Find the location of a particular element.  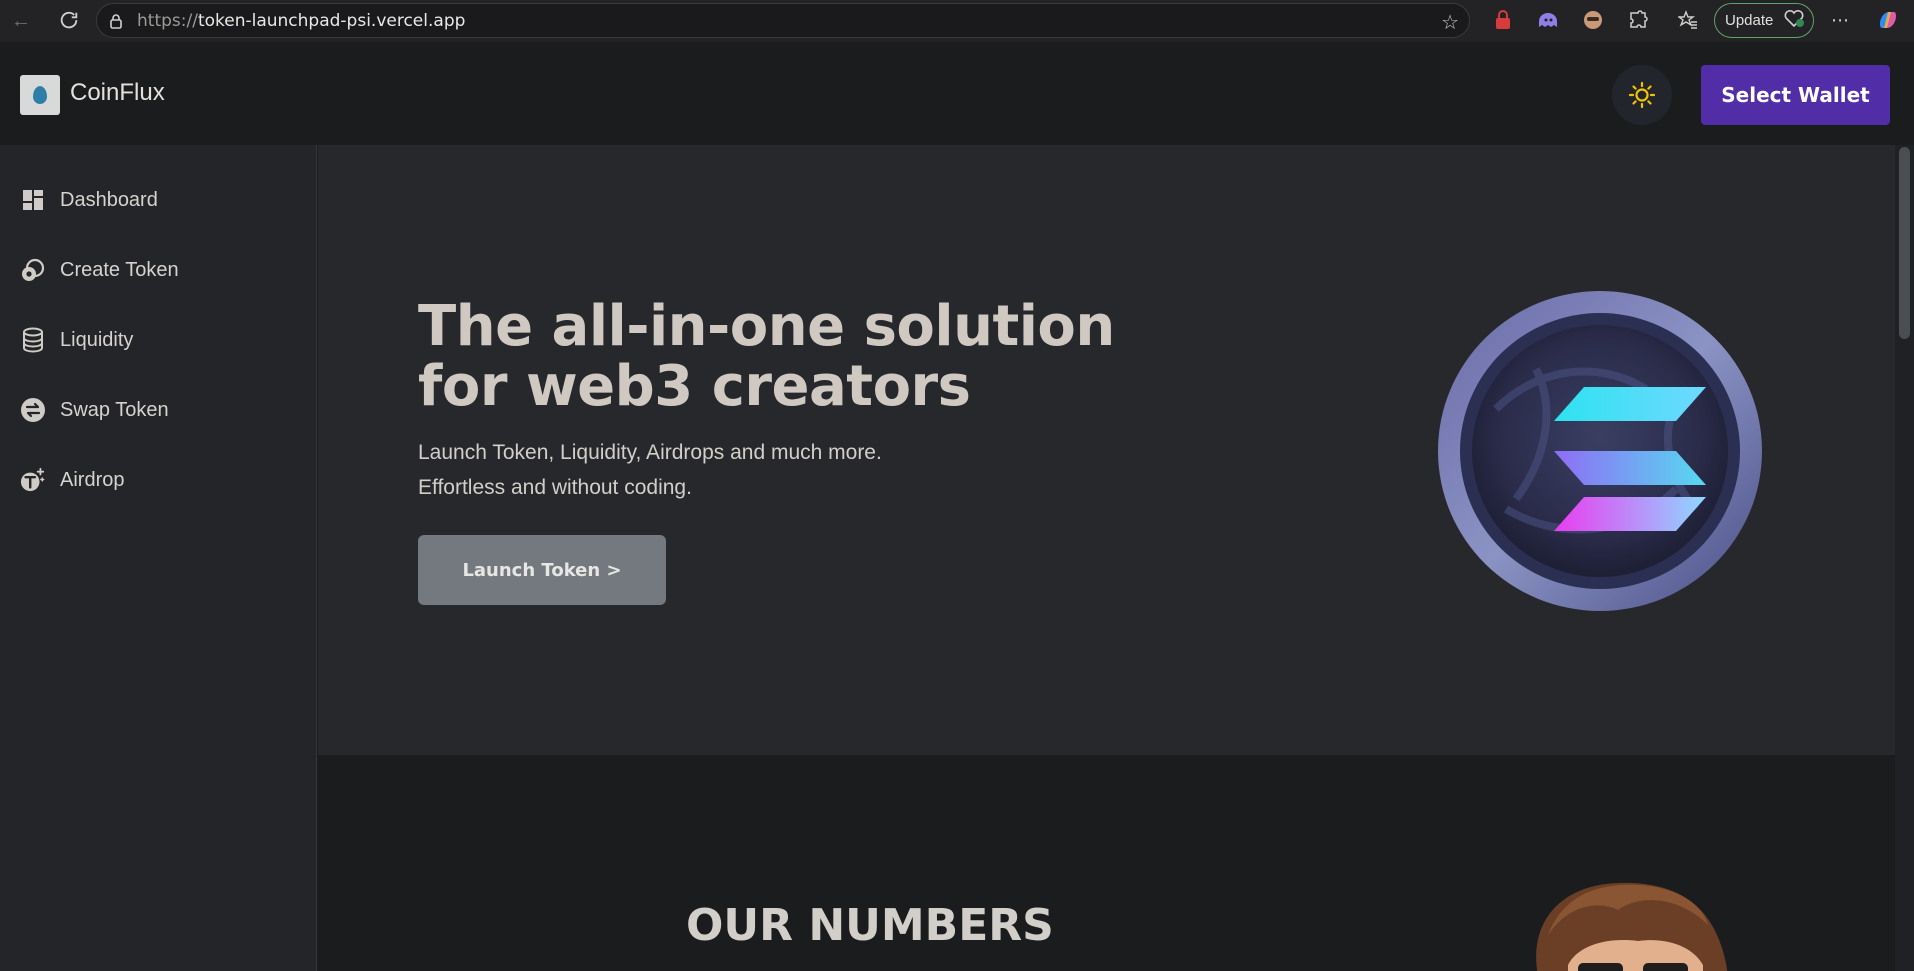

url-text: https://token-launchpad-psi.vercel.app is located at coordinates (301, 20).